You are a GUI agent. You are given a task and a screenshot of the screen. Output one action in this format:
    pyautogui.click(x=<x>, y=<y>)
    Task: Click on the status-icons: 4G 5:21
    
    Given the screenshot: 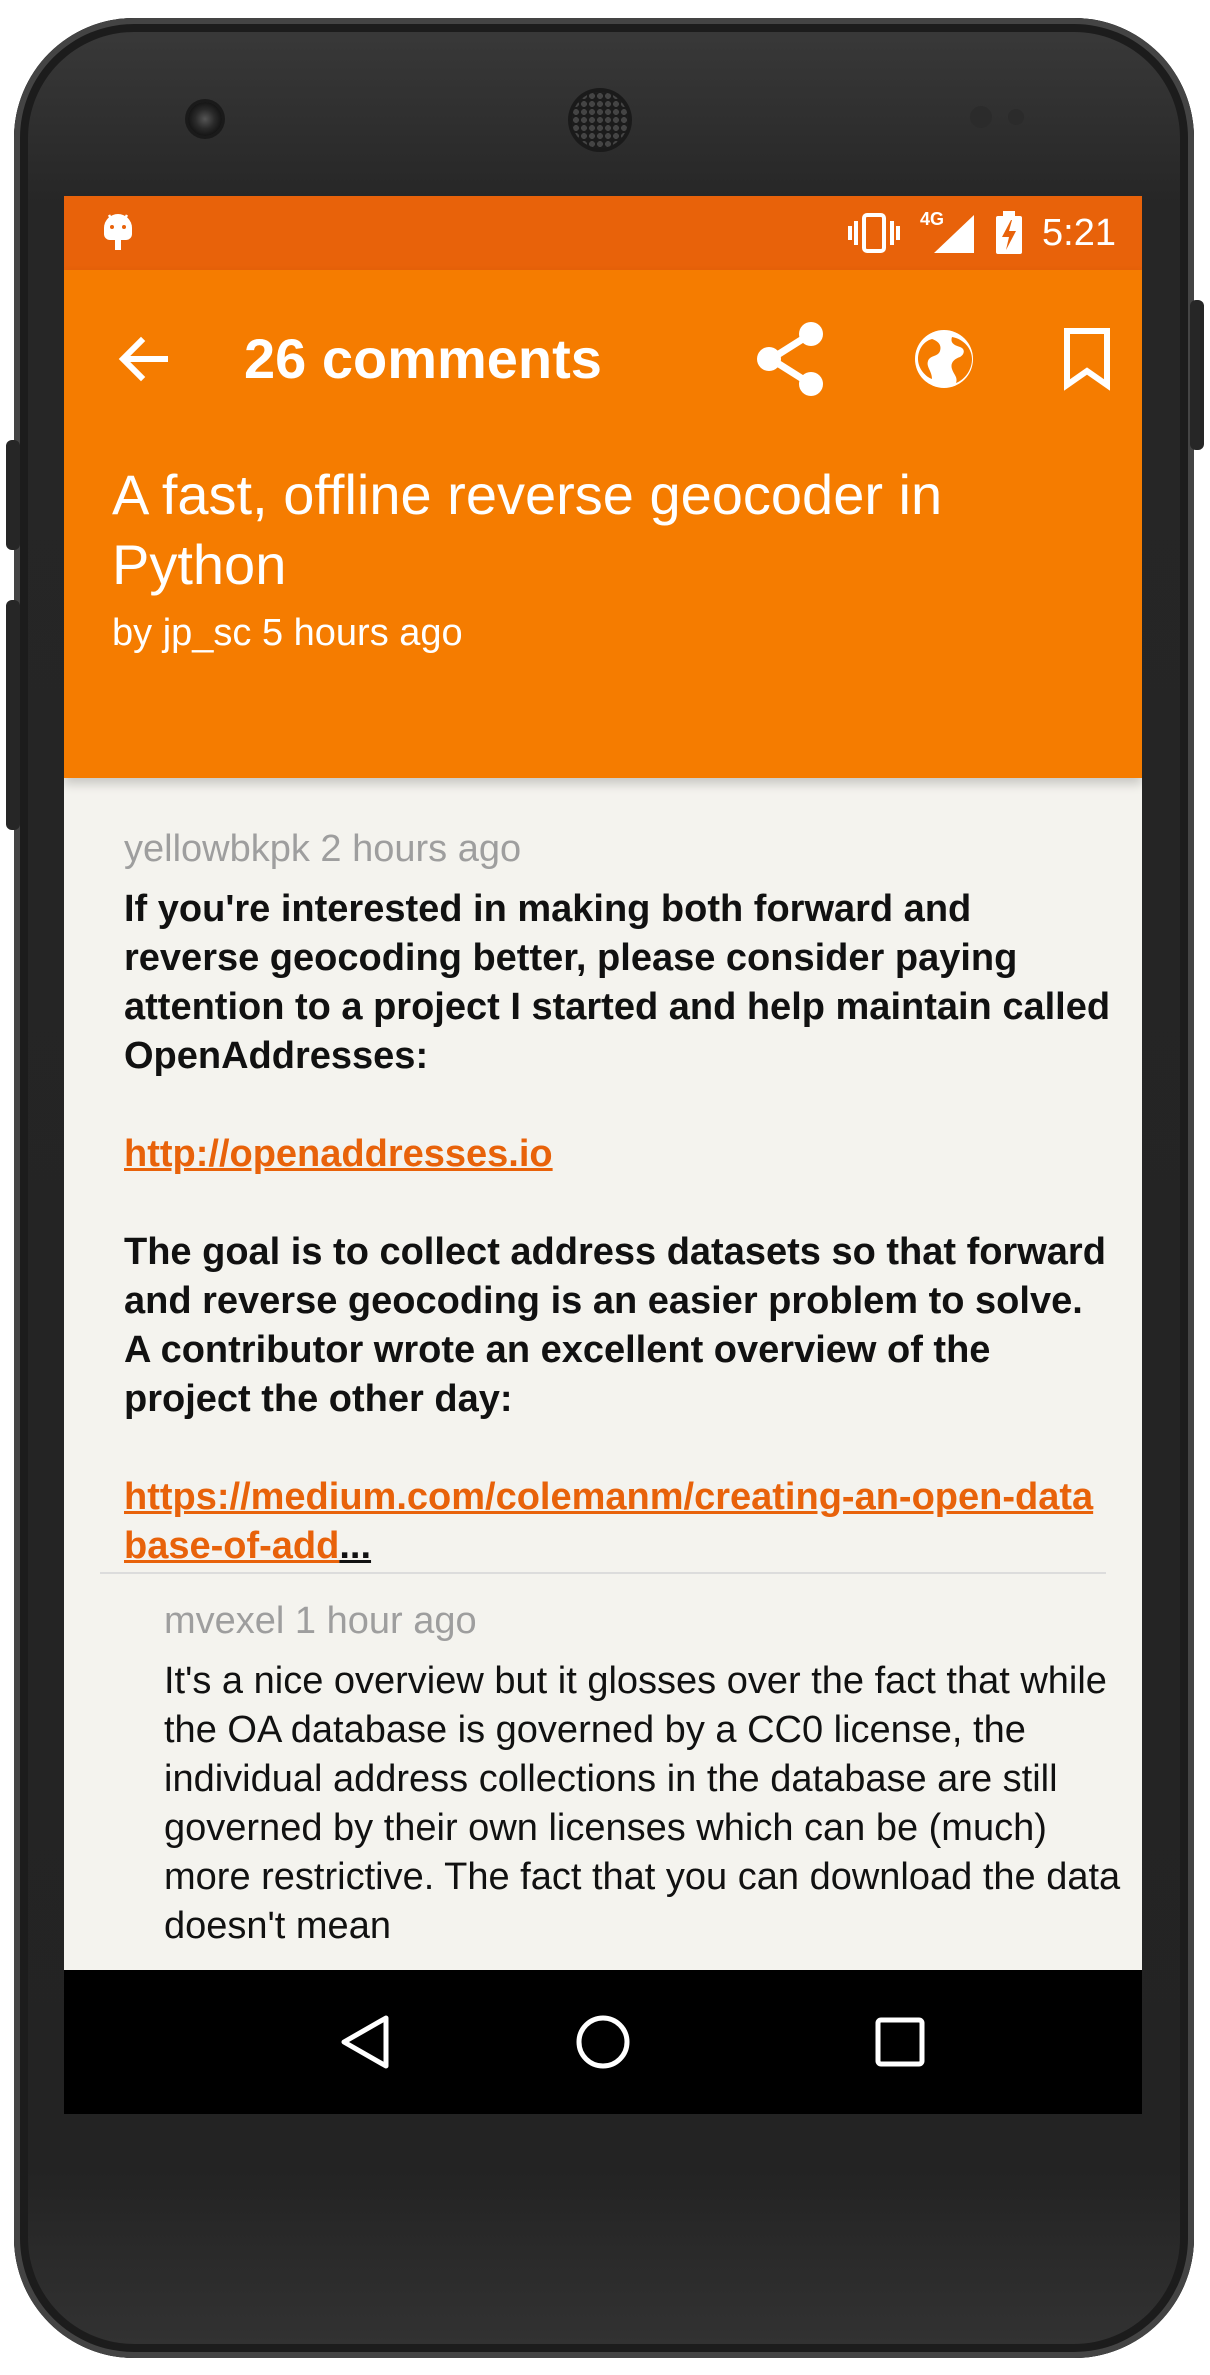 What is the action you would take?
    pyautogui.click(x=981, y=233)
    